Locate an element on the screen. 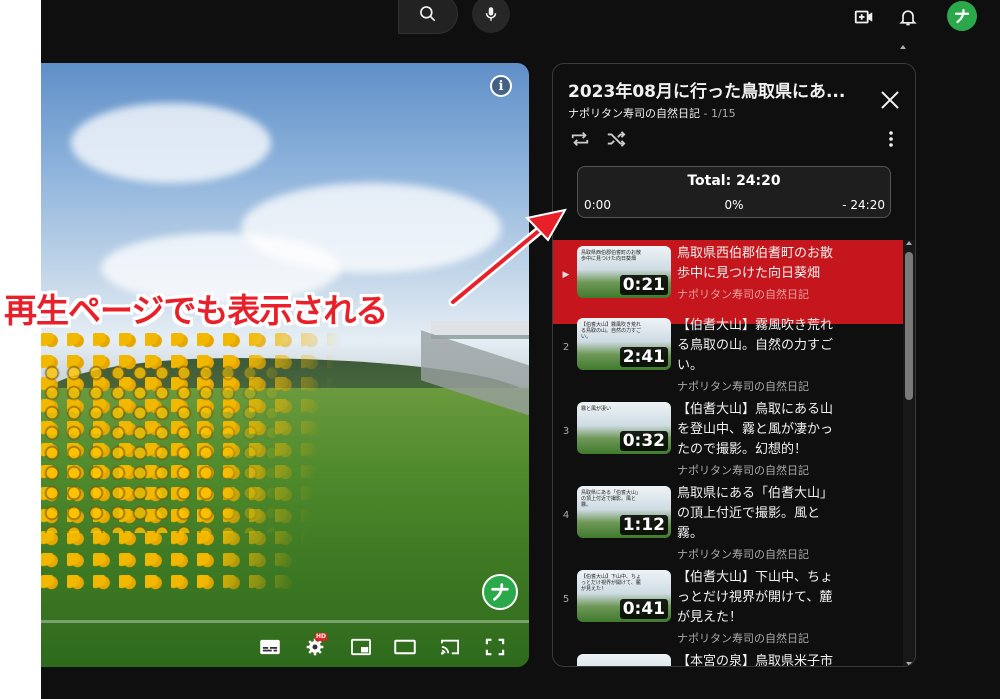 Image resolution: width=1000 pixels, height=699 pixels. notifications-icon is located at coordinates (908, 18).